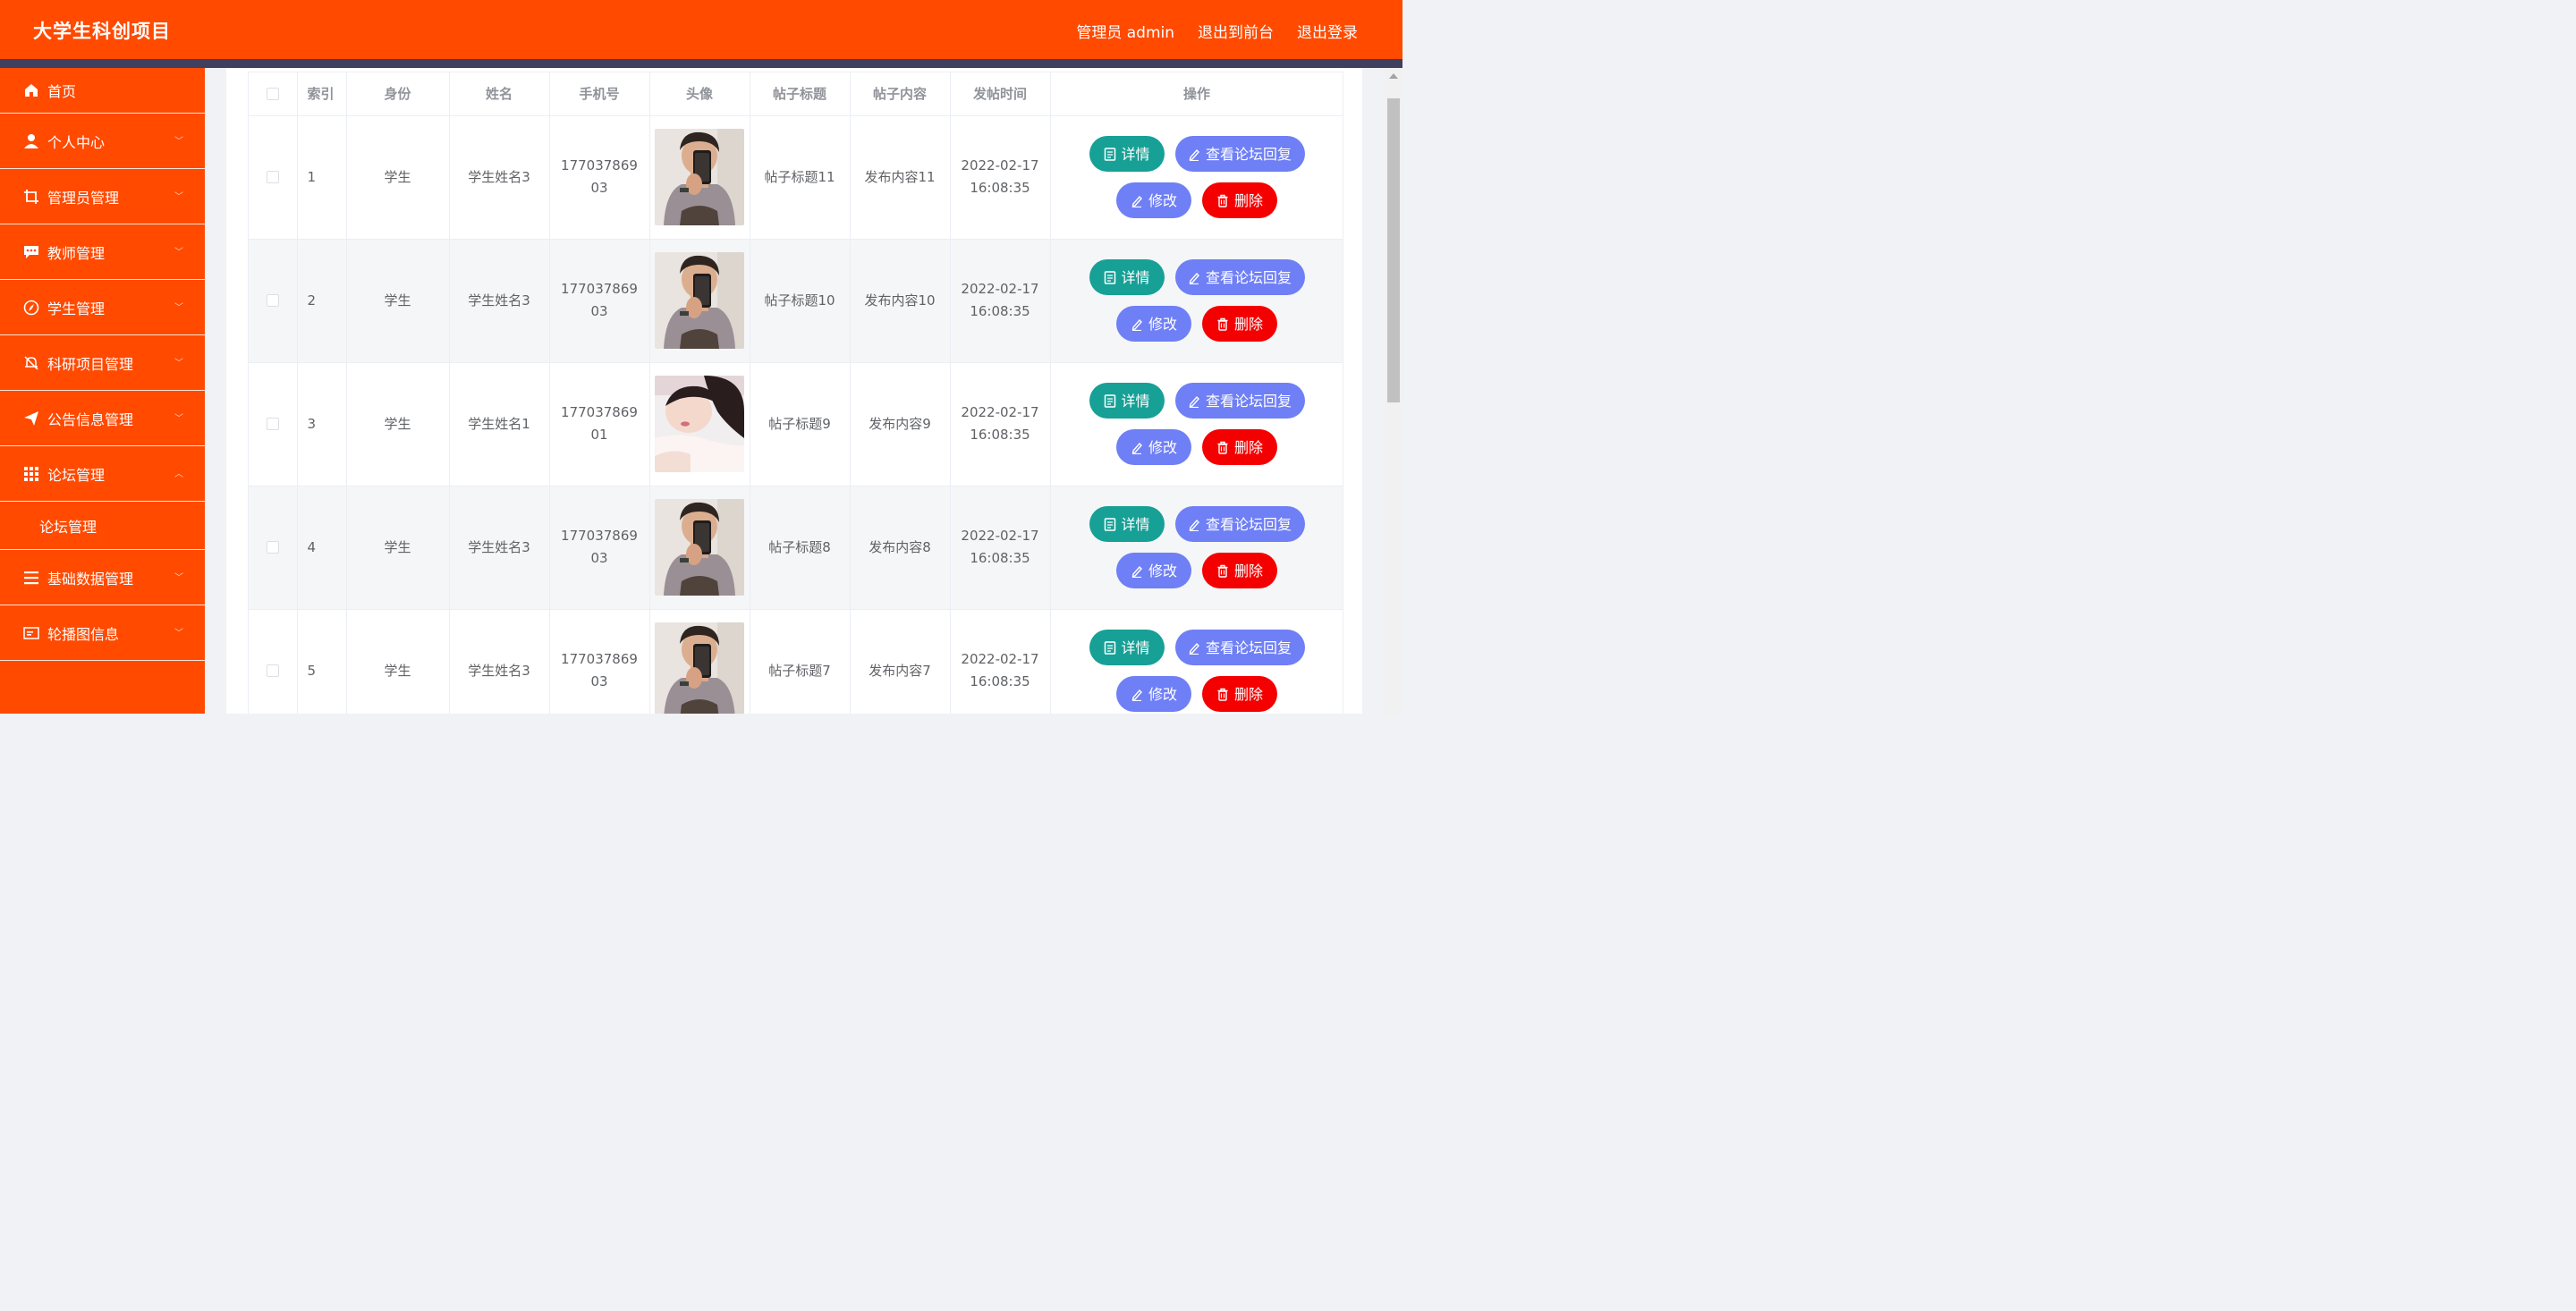 This screenshot has height=1311, width=2576. Describe the element at coordinates (76, 308) in the screenshot. I see `sidebar-item-label: 学生管理` at that location.